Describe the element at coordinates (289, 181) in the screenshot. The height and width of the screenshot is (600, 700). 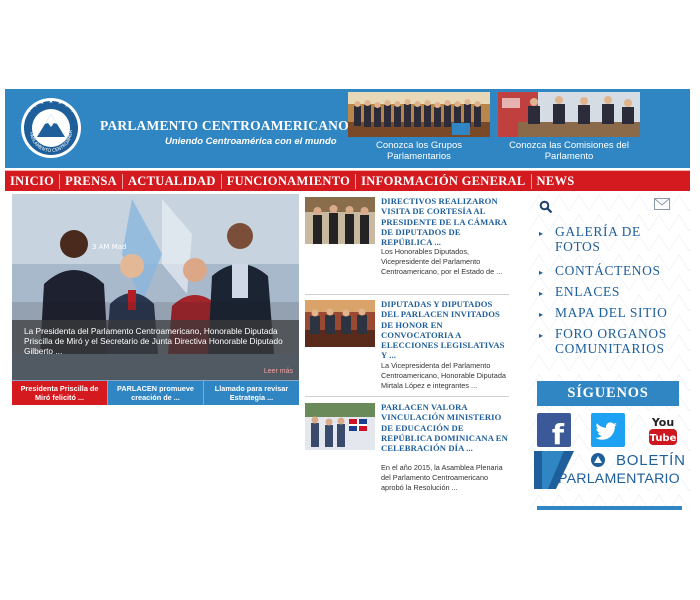
I see `nav-funcionamiento: FUNCIONAMIENTO` at that location.